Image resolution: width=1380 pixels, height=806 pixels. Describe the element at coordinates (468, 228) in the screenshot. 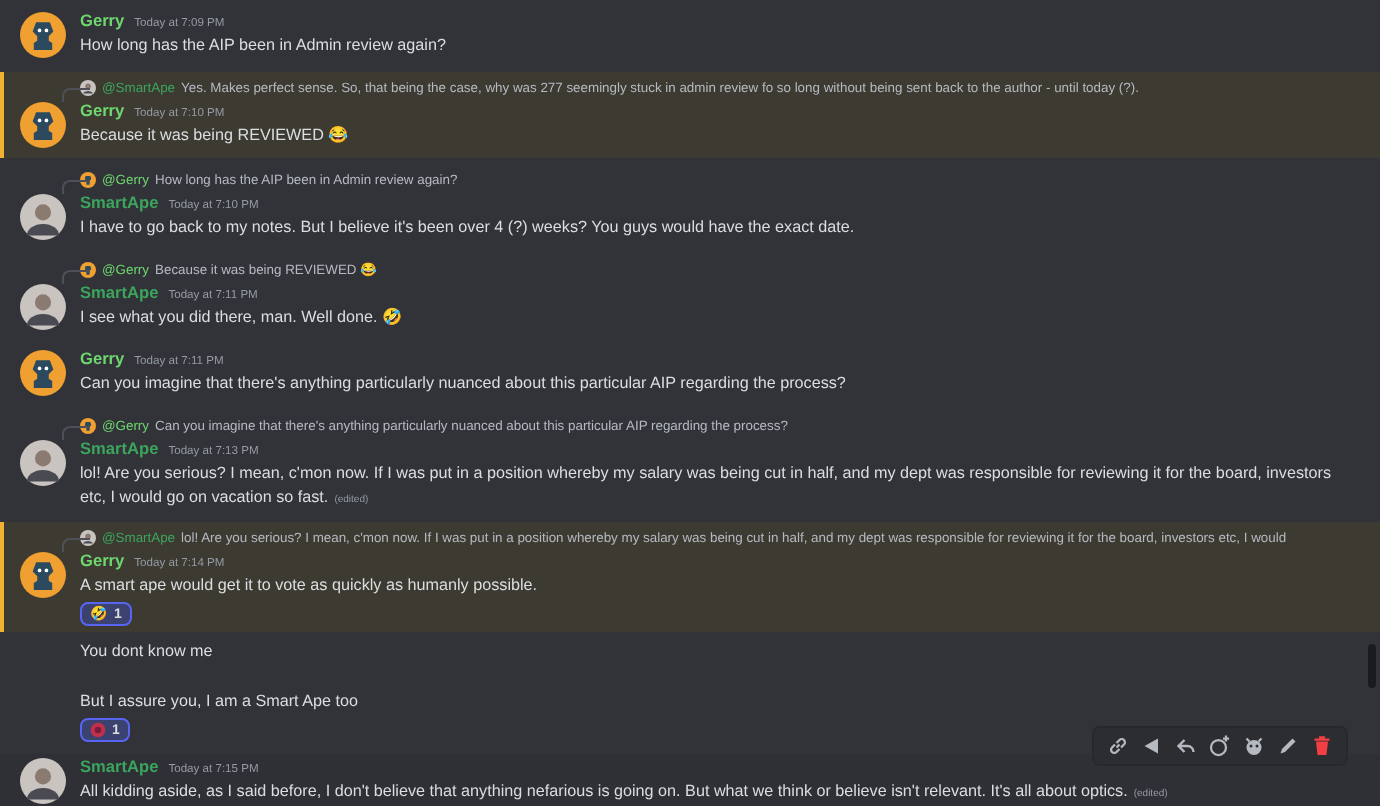

I see `message-text: I have to go back to my notes. But I believe it's been over 4 (?) weeks? You guys would have the exact date.` at that location.